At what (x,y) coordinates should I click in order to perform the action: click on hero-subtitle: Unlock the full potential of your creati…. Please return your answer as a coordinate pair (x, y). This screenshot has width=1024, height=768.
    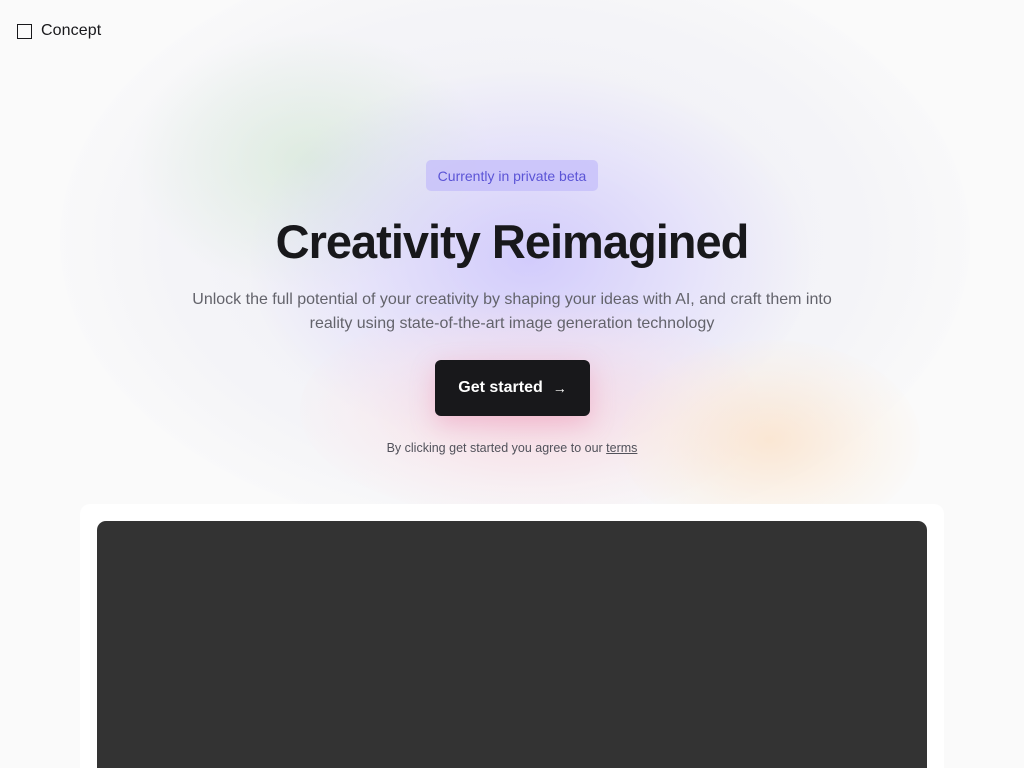
    Looking at the image, I should click on (512, 311).